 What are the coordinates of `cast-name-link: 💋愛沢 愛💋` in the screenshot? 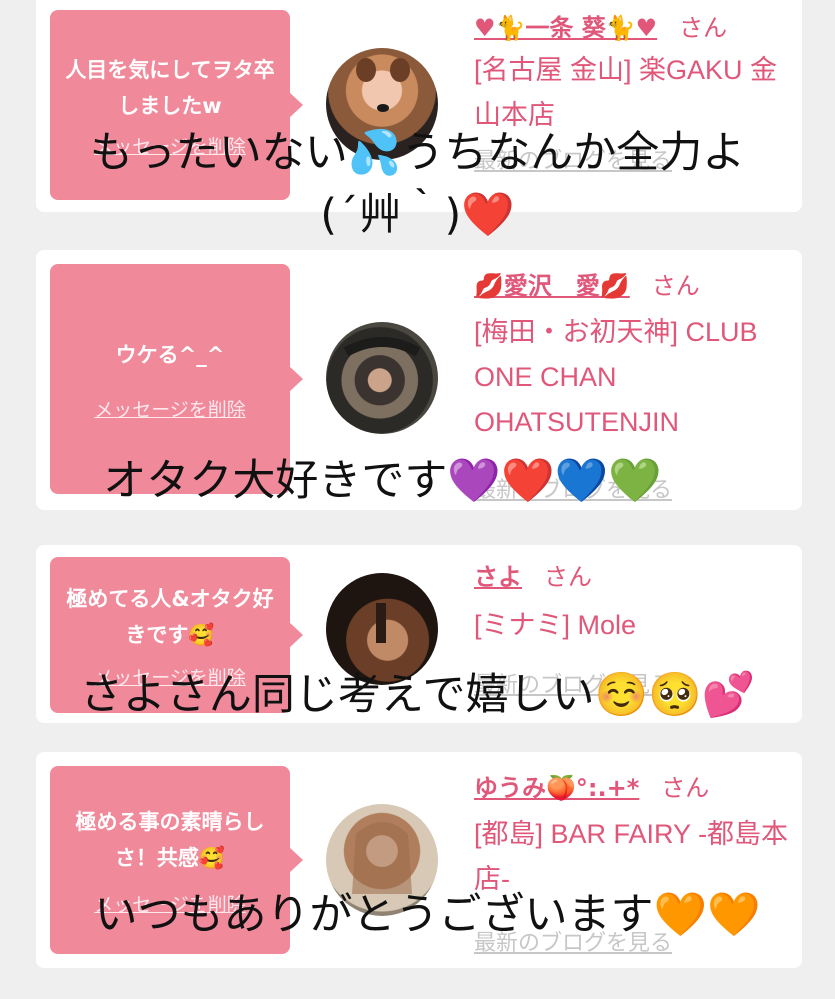 It's located at (552, 286).